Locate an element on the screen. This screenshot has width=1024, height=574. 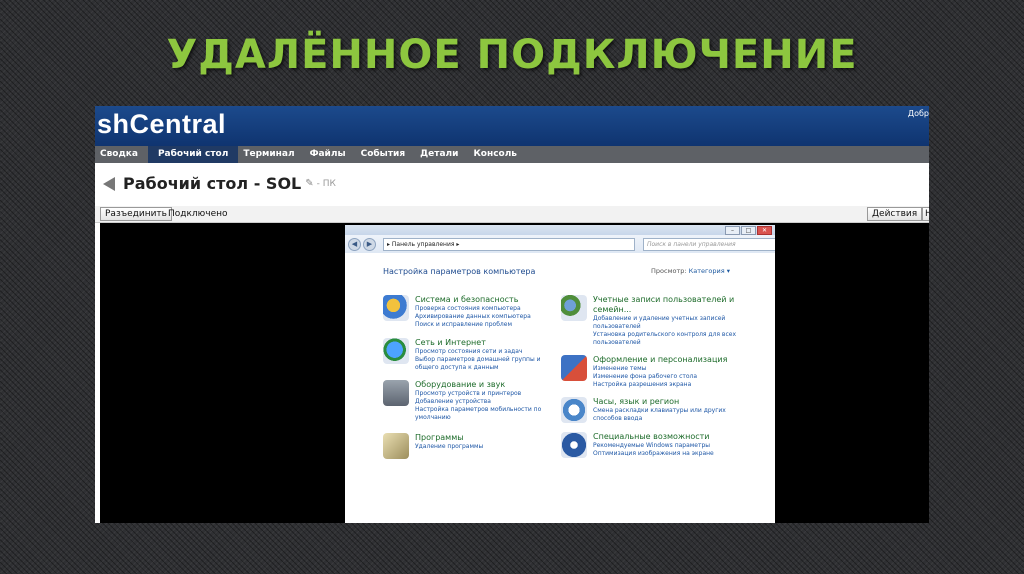
remote-titlebar: – □ ✕ is located at coordinates (560, 230).